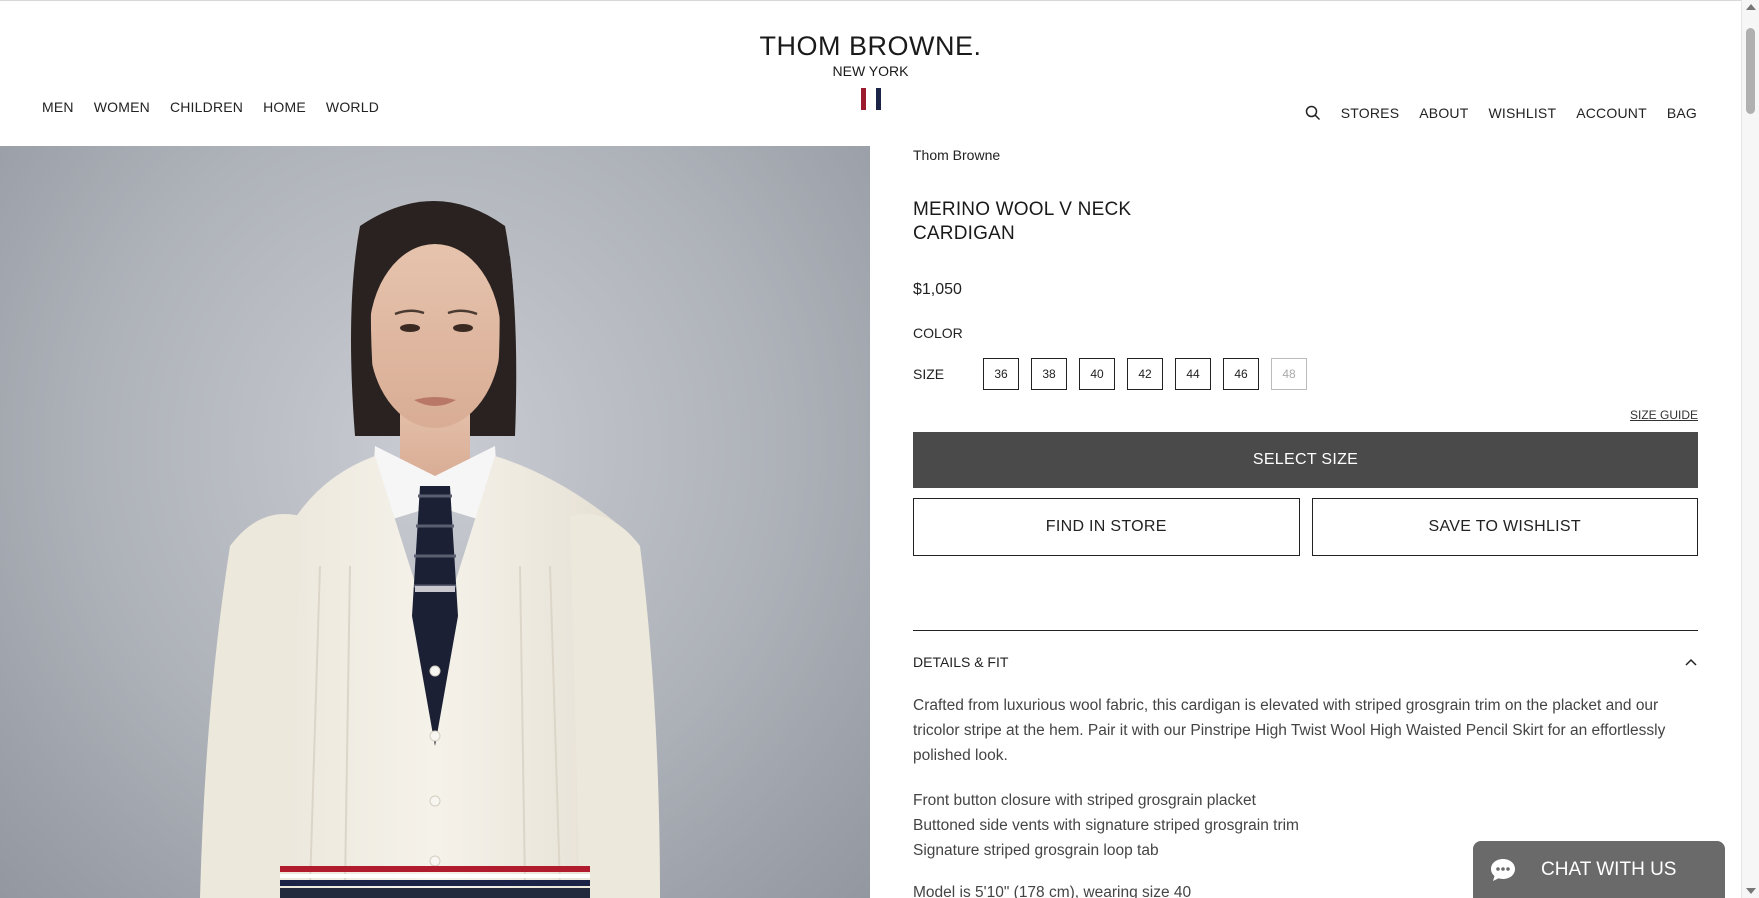 The width and height of the screenshot is (1759, 898). What do you see at coordinates (284, 107) in the screenshot?
I see `nav-home: HOME` at bounding box center [284, 107].